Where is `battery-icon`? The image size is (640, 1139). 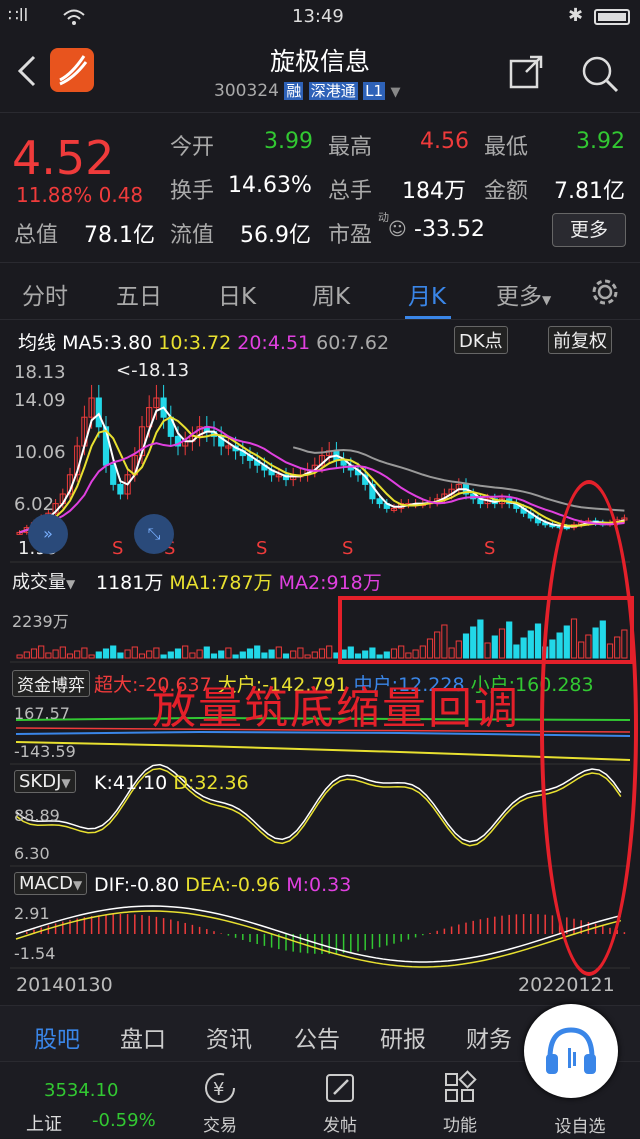 battery-icon is located at coordinates (612, 17).